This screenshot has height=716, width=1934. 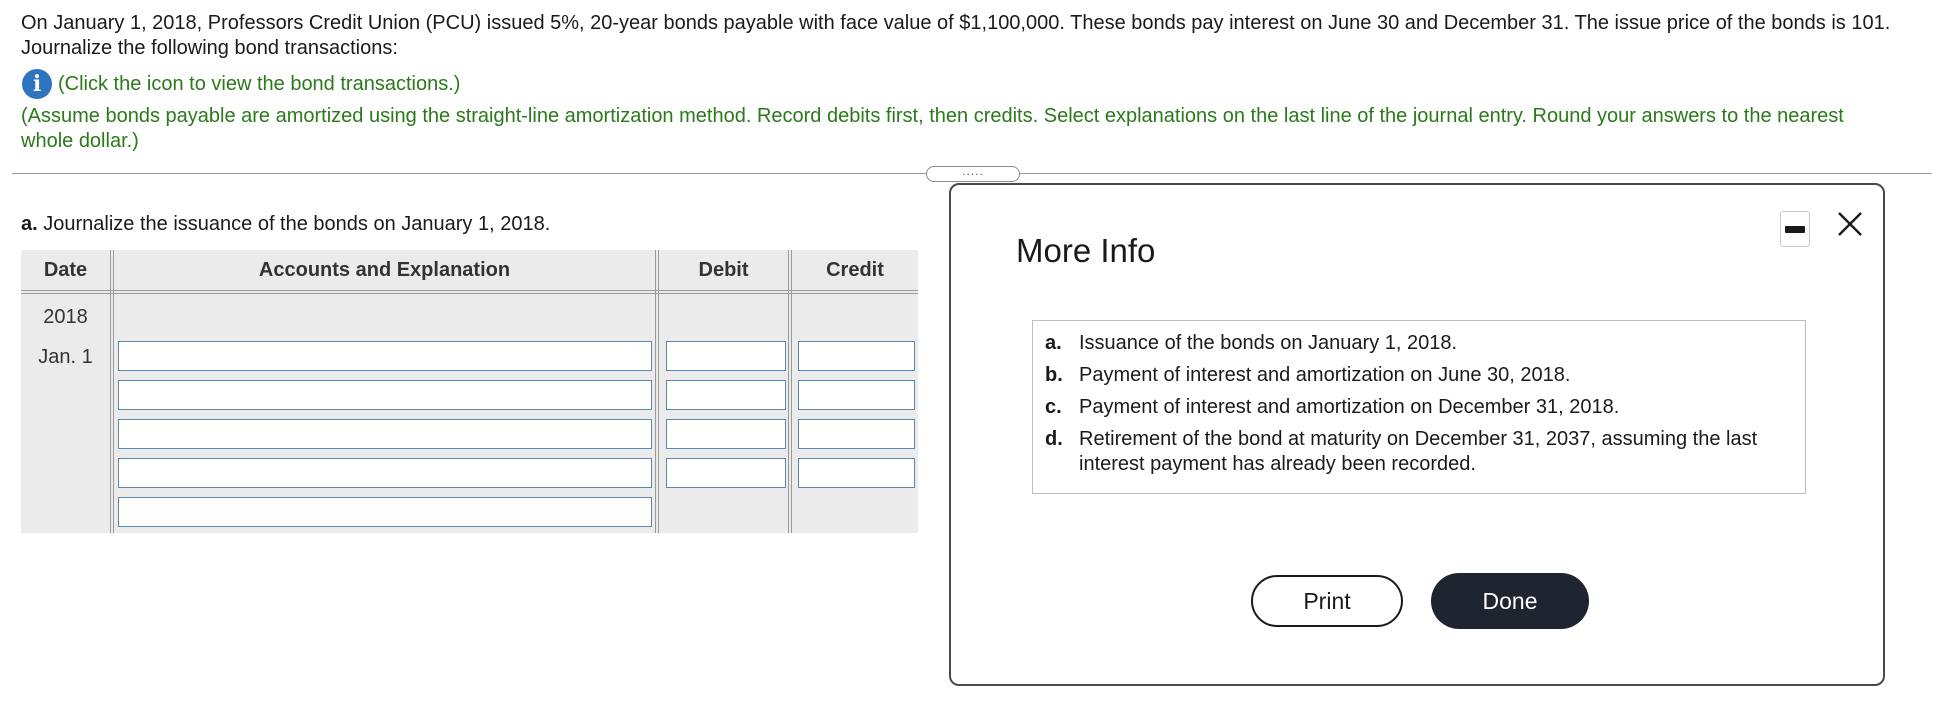 I want to click on item-letter: b., so click(x=1054, y=375).